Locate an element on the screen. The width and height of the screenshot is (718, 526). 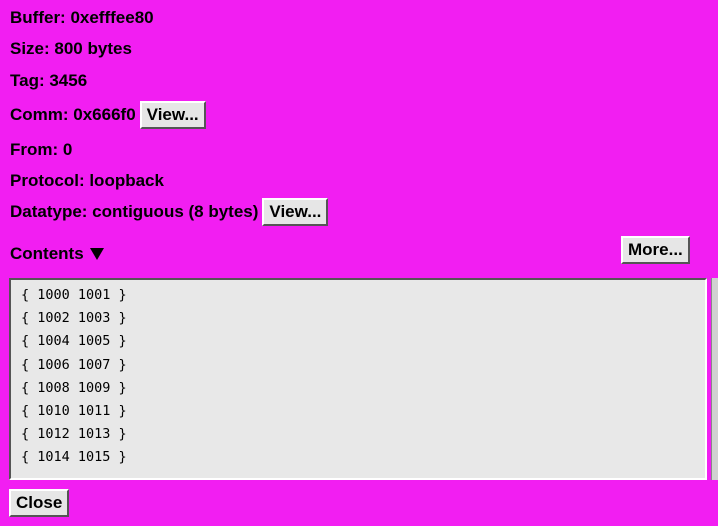
contents-label: Contents is located at coordinates (47, 253).